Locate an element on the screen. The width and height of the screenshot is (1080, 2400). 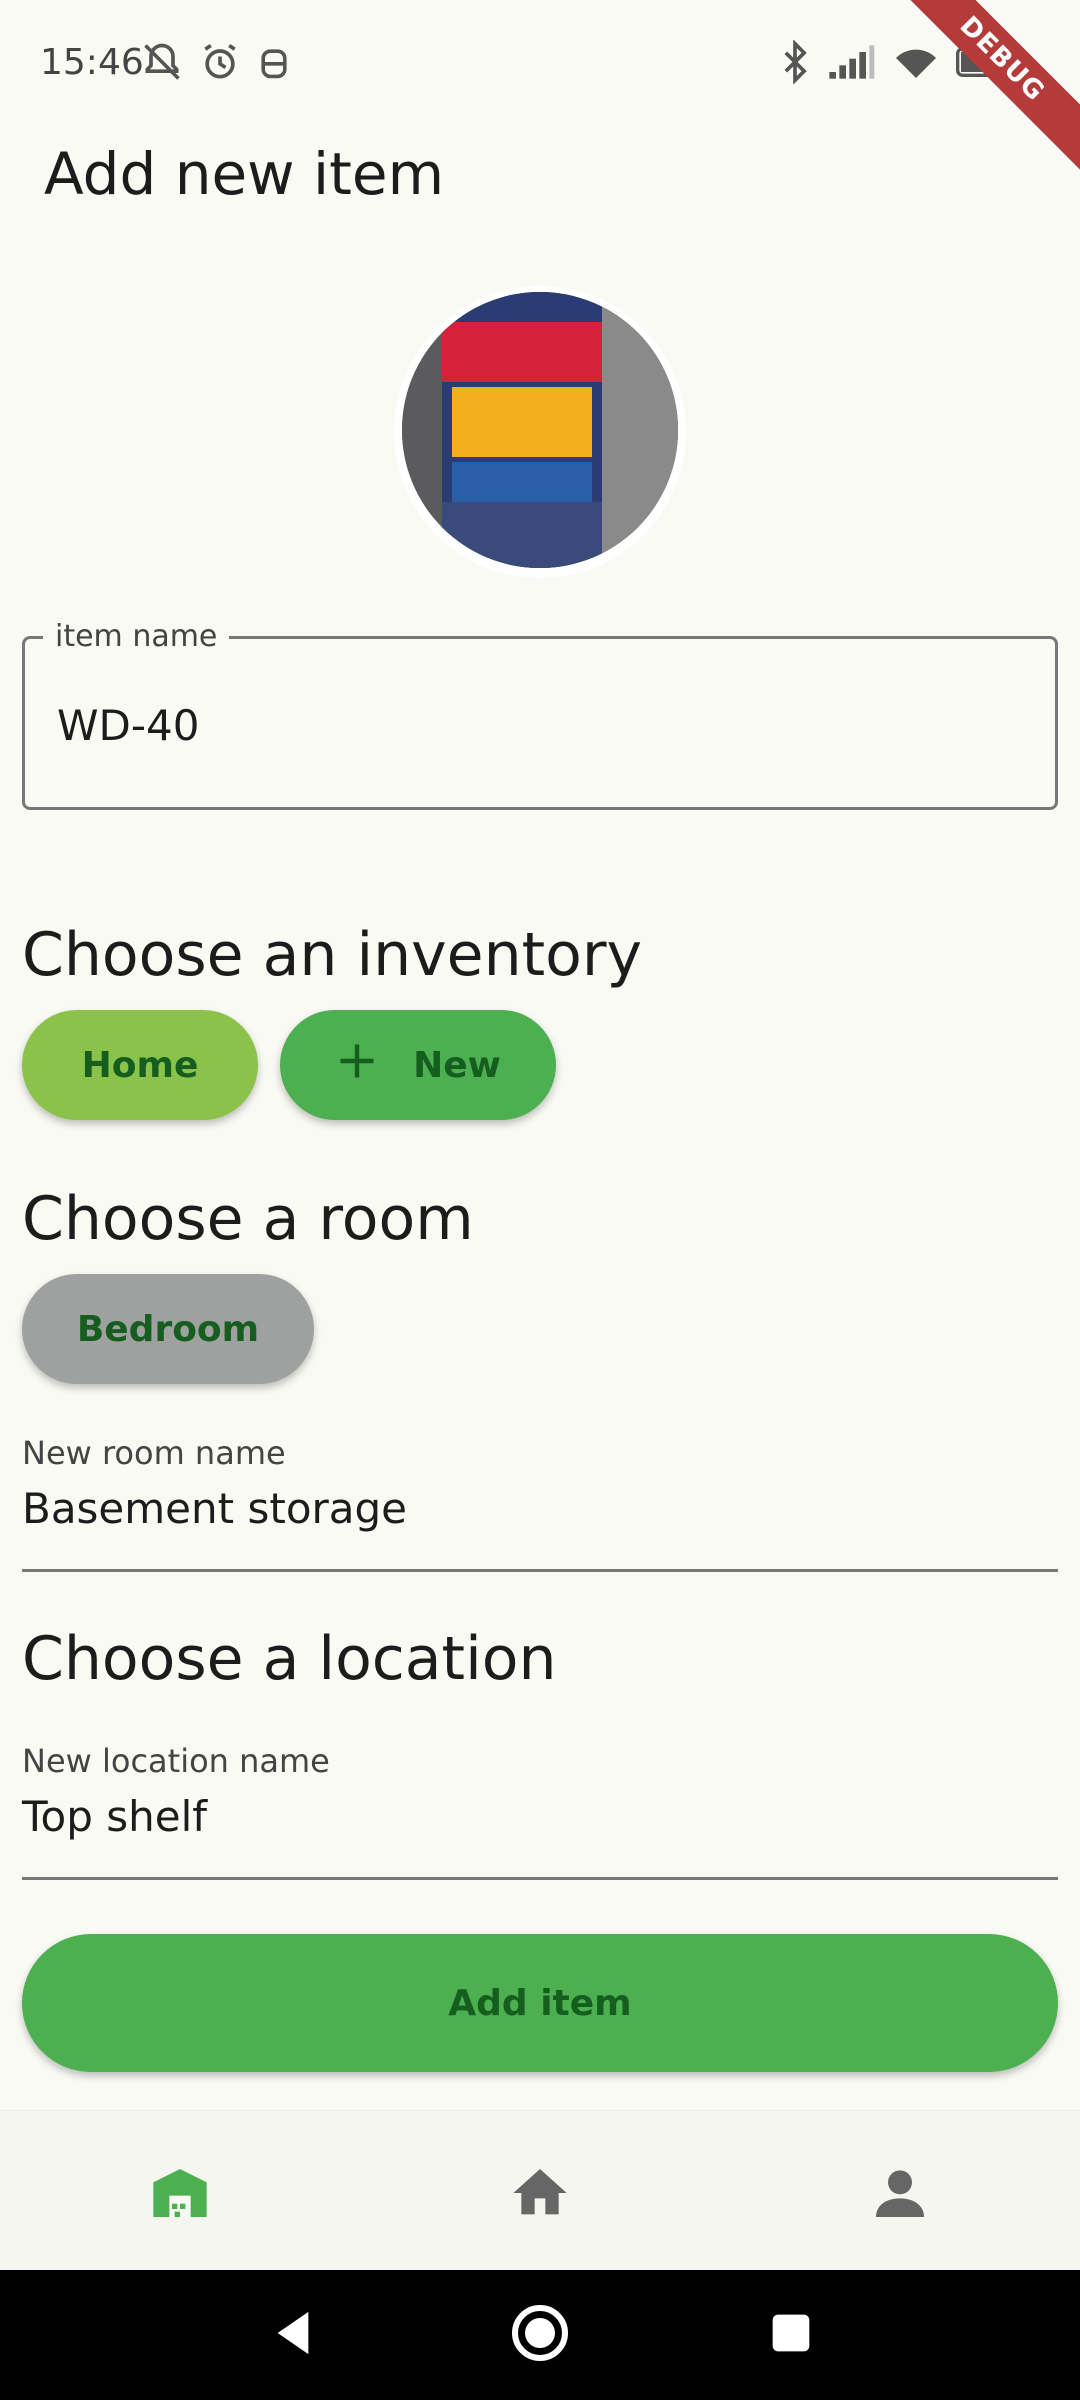
system-navigation-bar is located at coordinates (540, 2335).